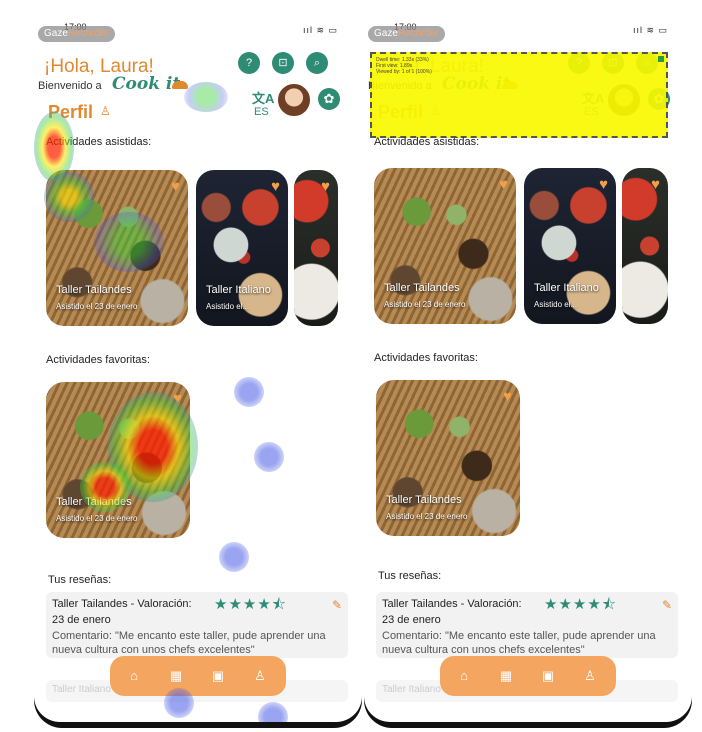  What do you see at coordinates (661, 59) in the screenshot?
I see `aoi-marker` at bounding box center [661, 59].